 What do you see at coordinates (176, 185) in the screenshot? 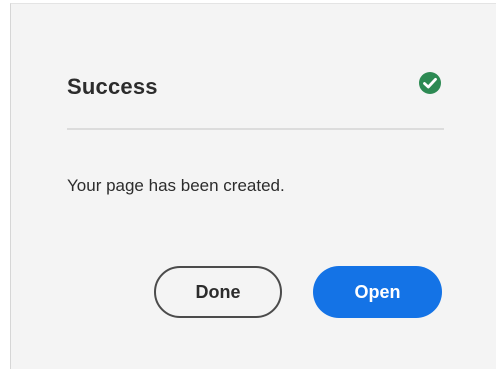
I see `dialog-message: Your page has been created.` at bounding box center [176, 185].